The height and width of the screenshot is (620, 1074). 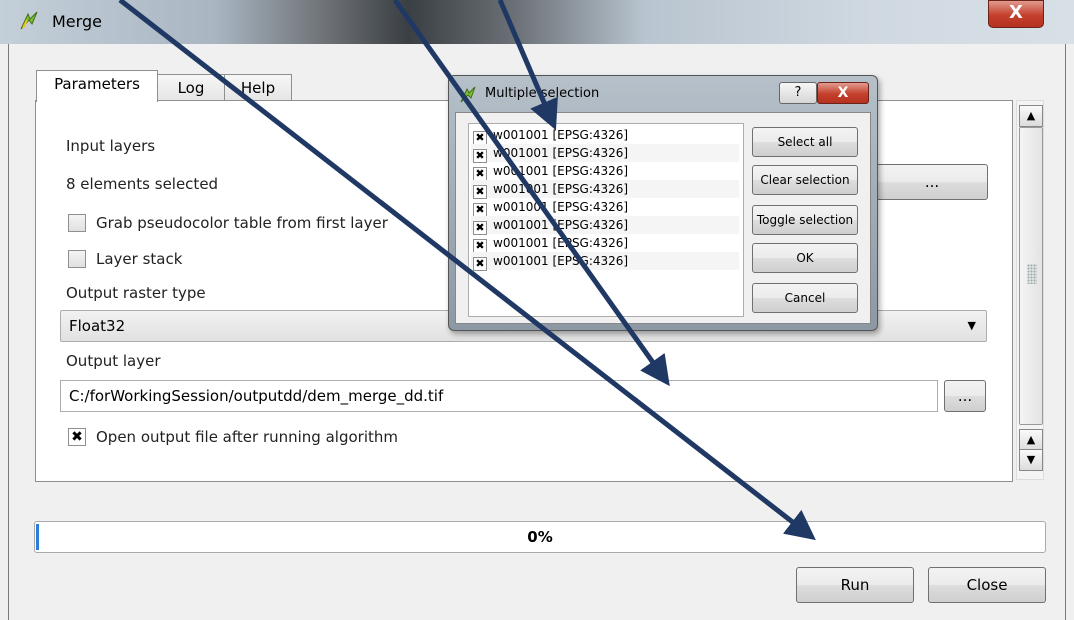 I want to click on tab-label: Log, so click(x=191, y=88).